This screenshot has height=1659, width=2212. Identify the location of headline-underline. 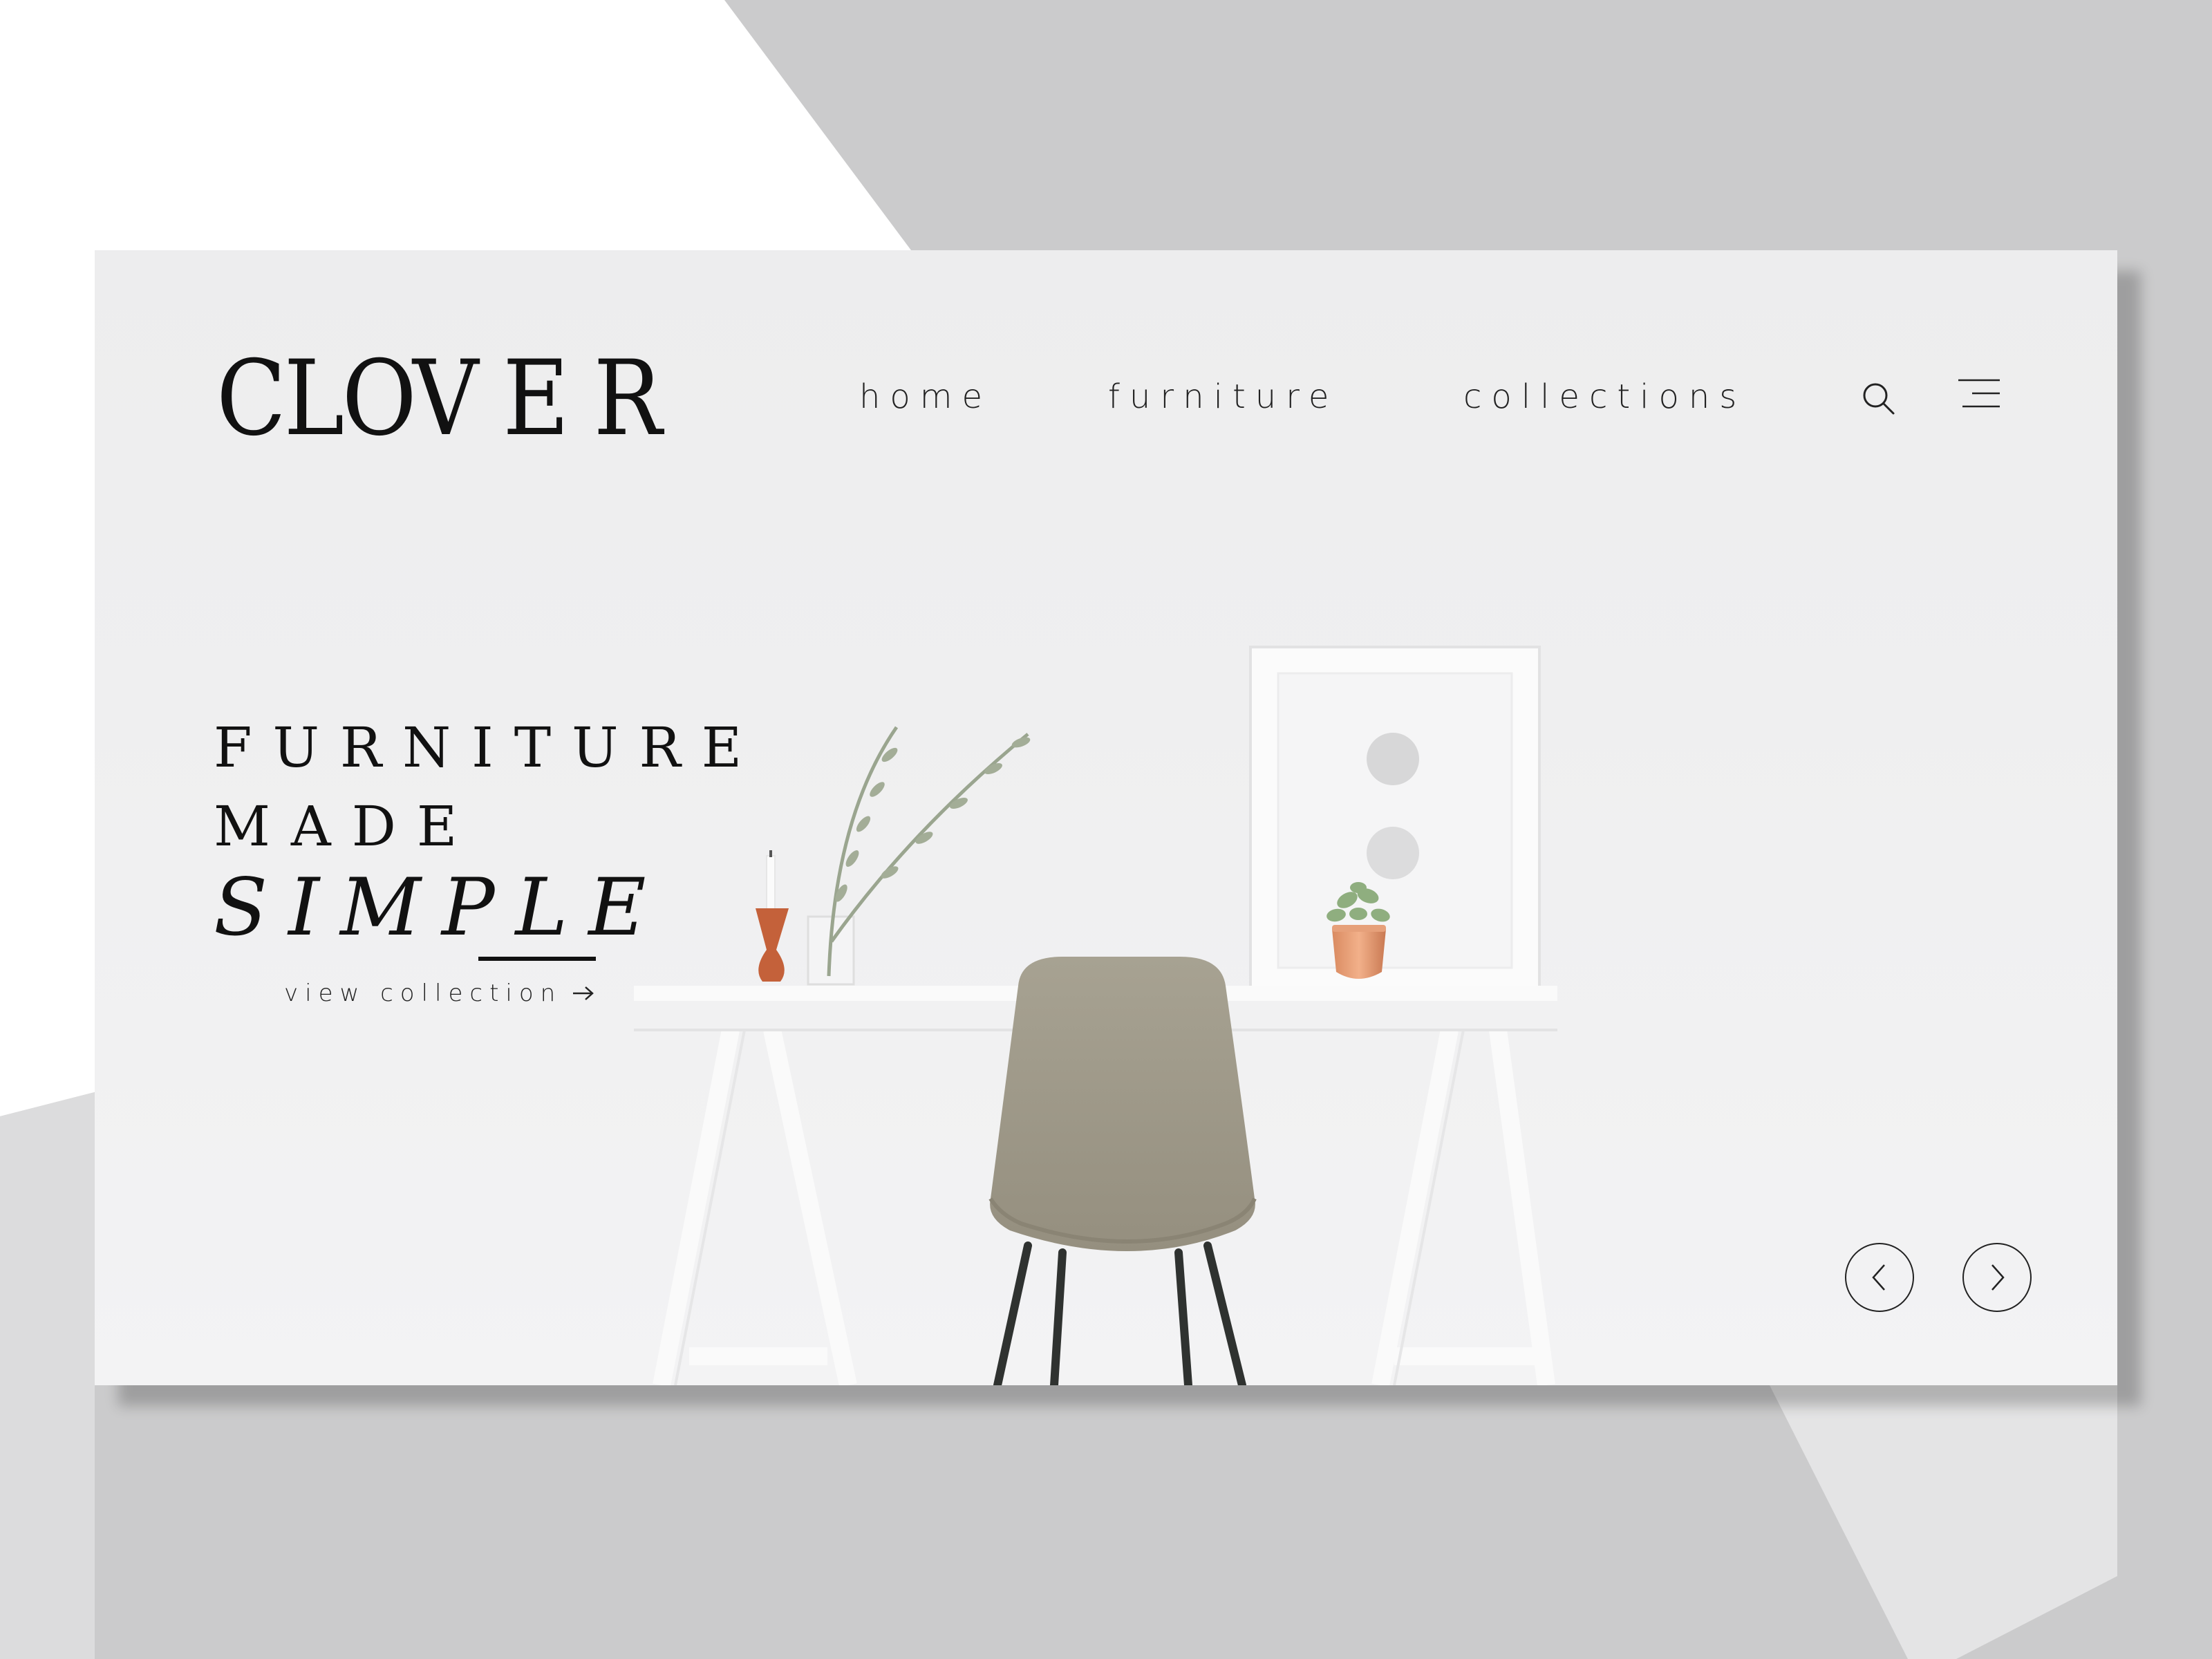
(537, 959).